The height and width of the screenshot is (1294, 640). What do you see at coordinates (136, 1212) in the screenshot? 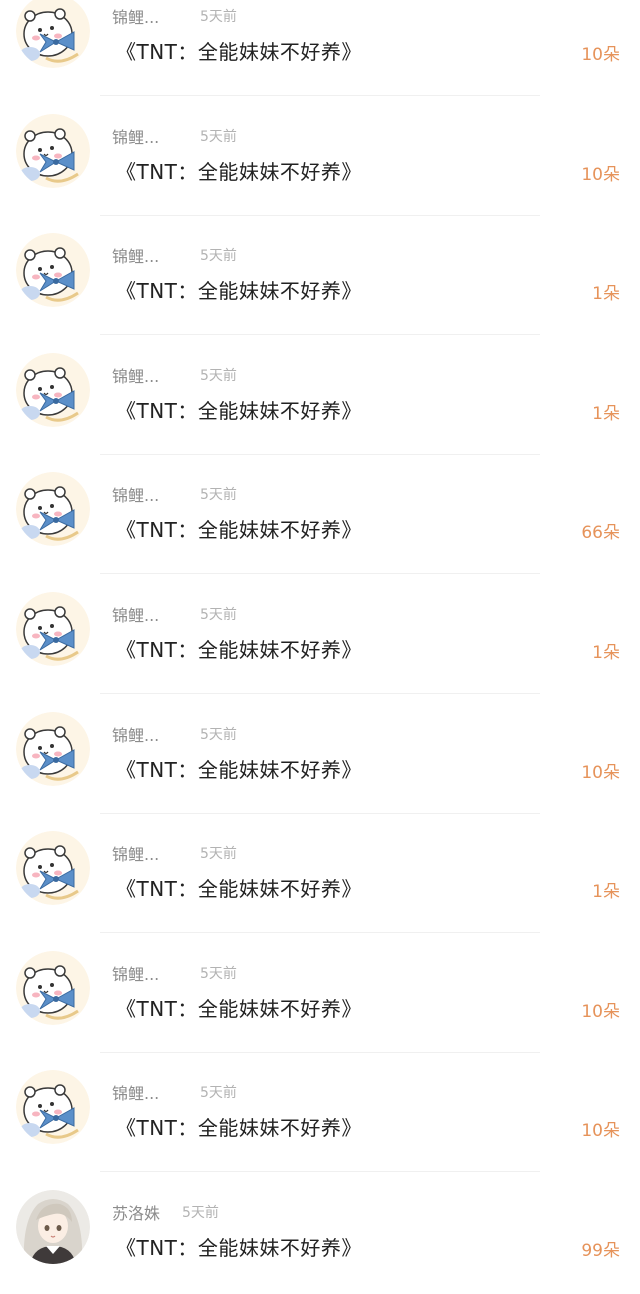
I see `sender-name: 苏洛姝` at bounding box center [136, 1212].